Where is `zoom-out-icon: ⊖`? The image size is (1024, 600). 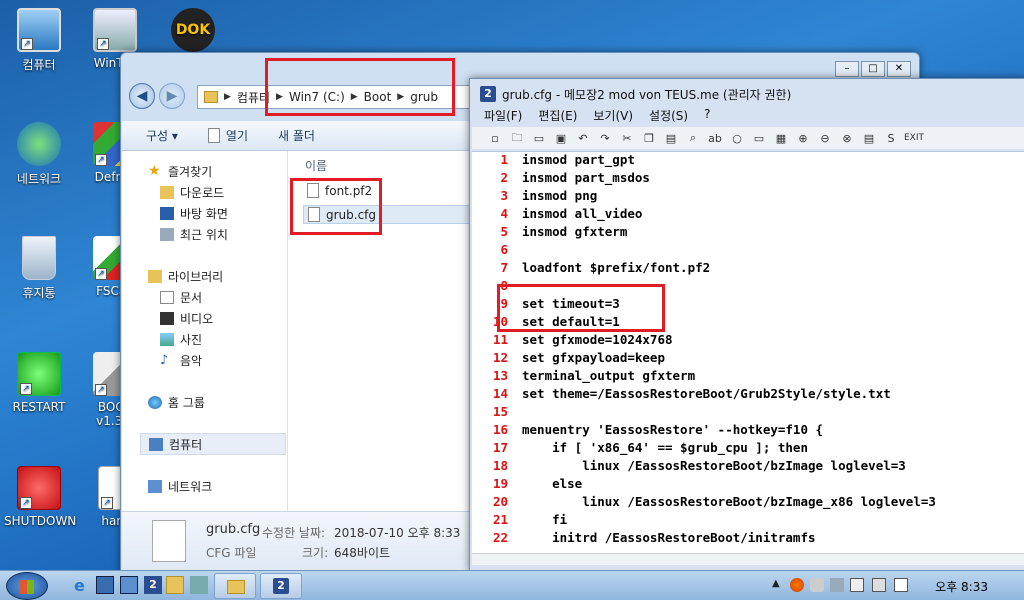
zoom-out-icon: ⊖ is located at coordinates (825, 138).